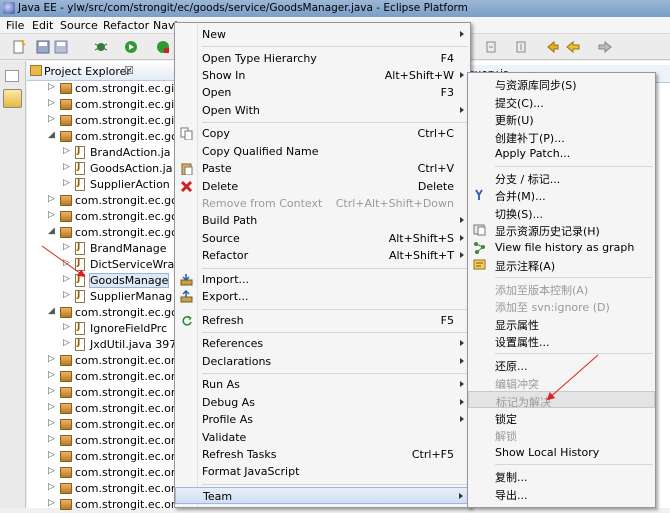  Describe the element at coordinates (322, 361) in the screenshot. I see `menu-item-ctx-declarations: Declarations` at that location.